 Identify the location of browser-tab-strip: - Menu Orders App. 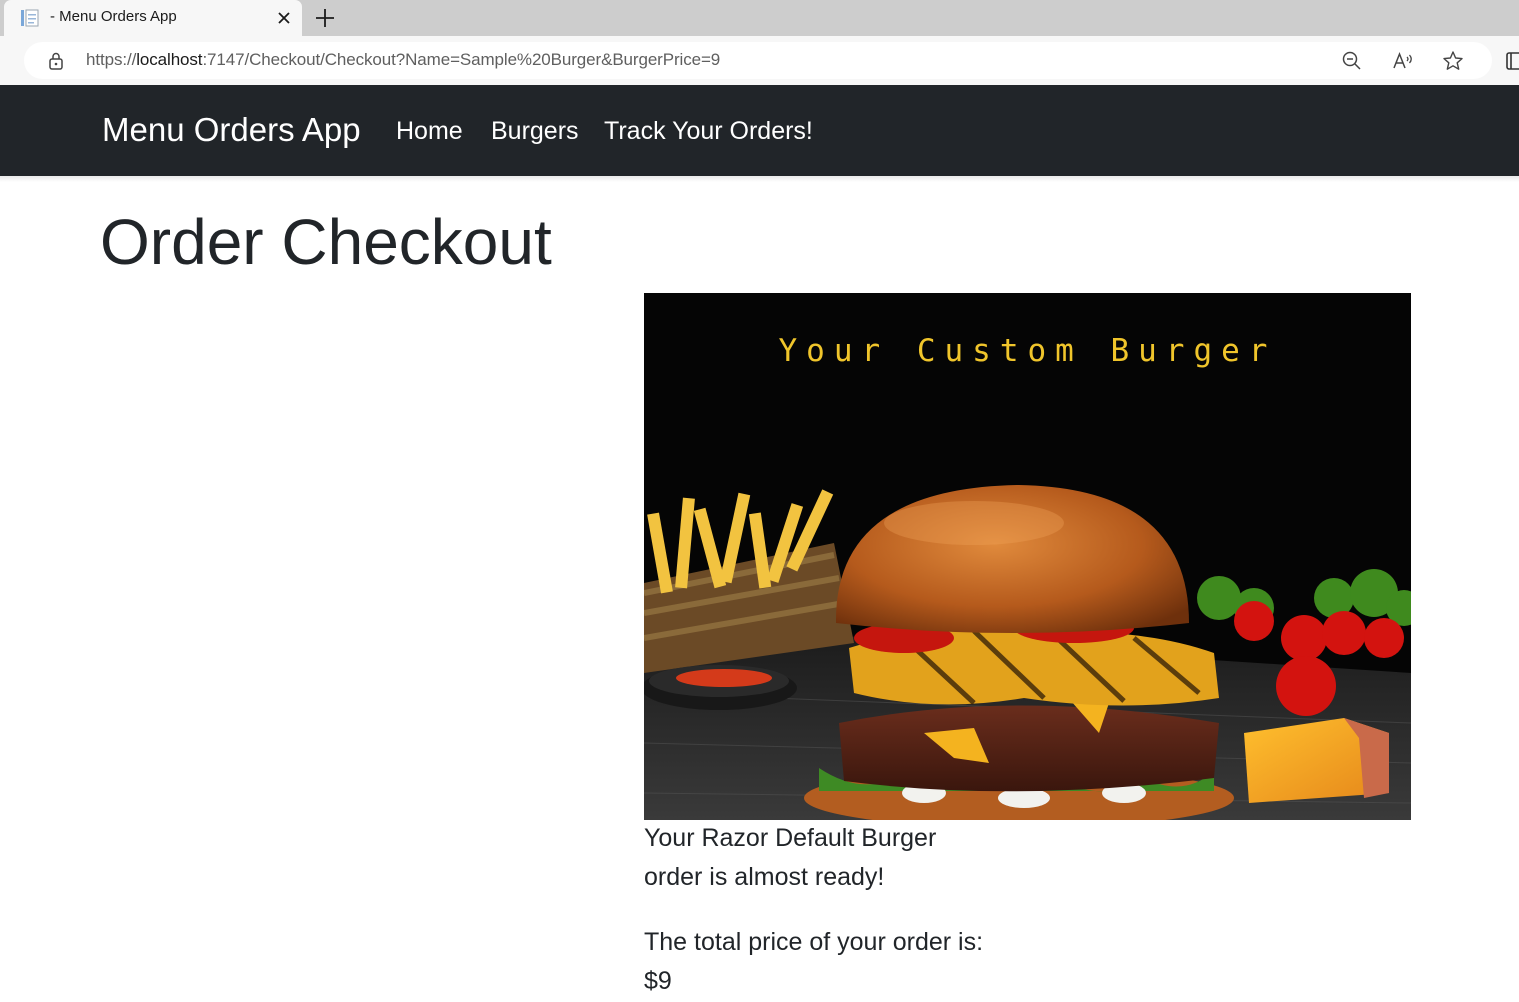
(759, 18).